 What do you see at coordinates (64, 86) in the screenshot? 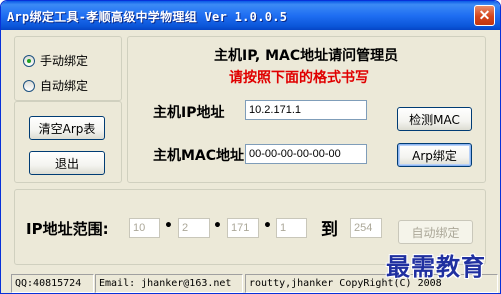
I see `auto-bind-label: 自动绑定` at bounding box center [64, 86].